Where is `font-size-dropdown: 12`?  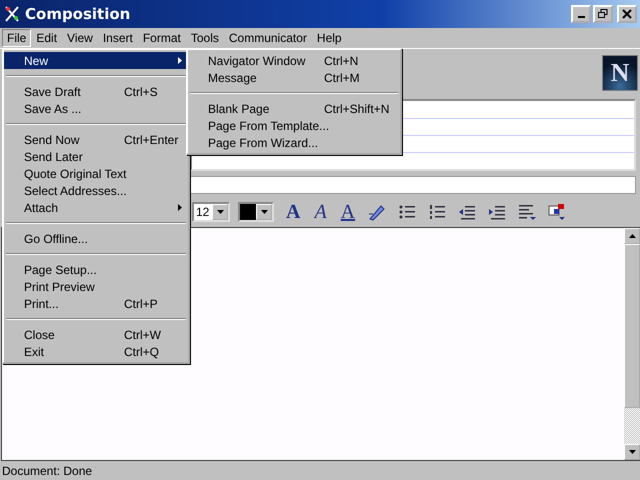
font-size-dropdown: 12 is located at coordinates (211, 212).